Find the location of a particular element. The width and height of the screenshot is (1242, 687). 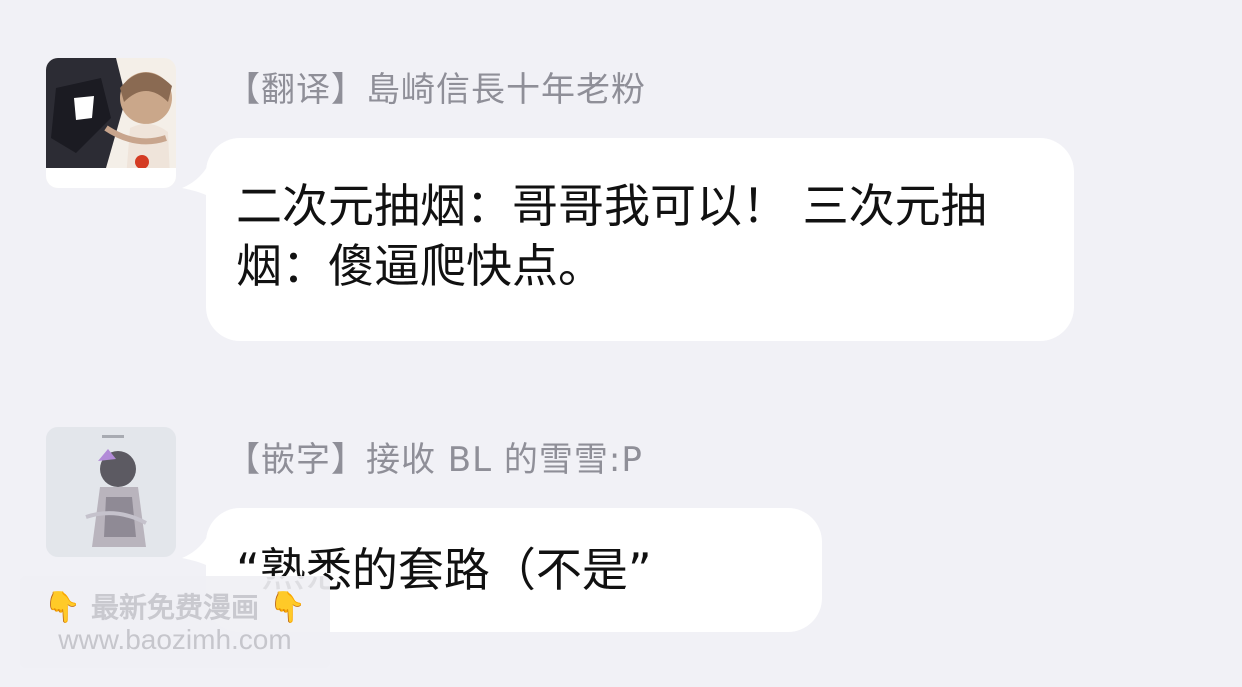

anime-couple-avatar-image is located at coordinates (111, 123).